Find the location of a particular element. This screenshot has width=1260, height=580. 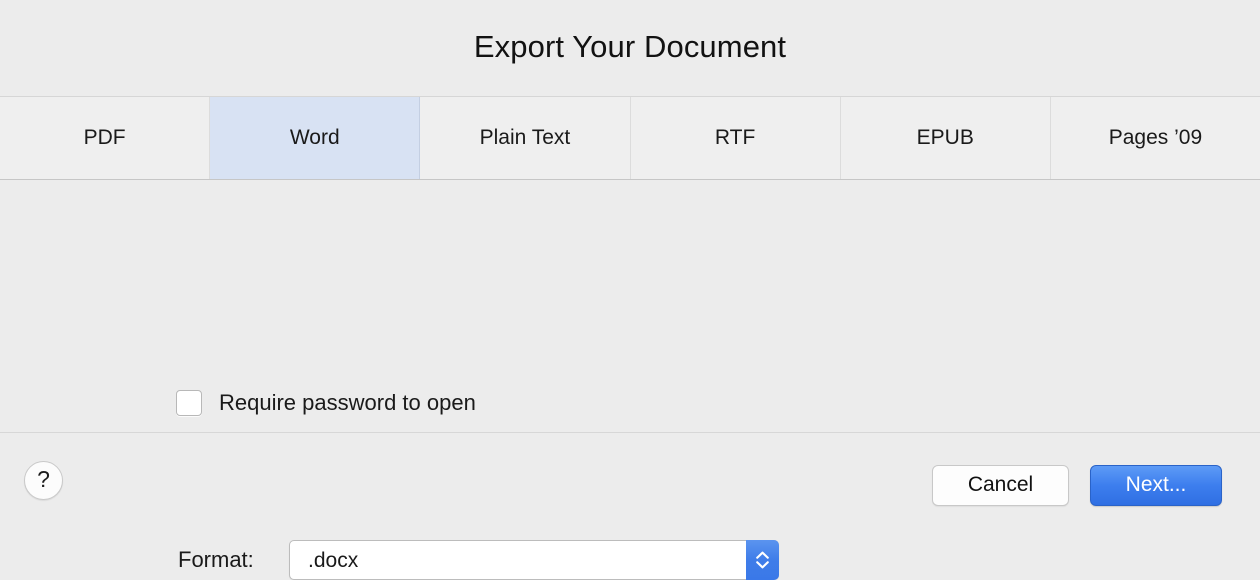

tab-label: RTF is located at coordinates (735, 137).